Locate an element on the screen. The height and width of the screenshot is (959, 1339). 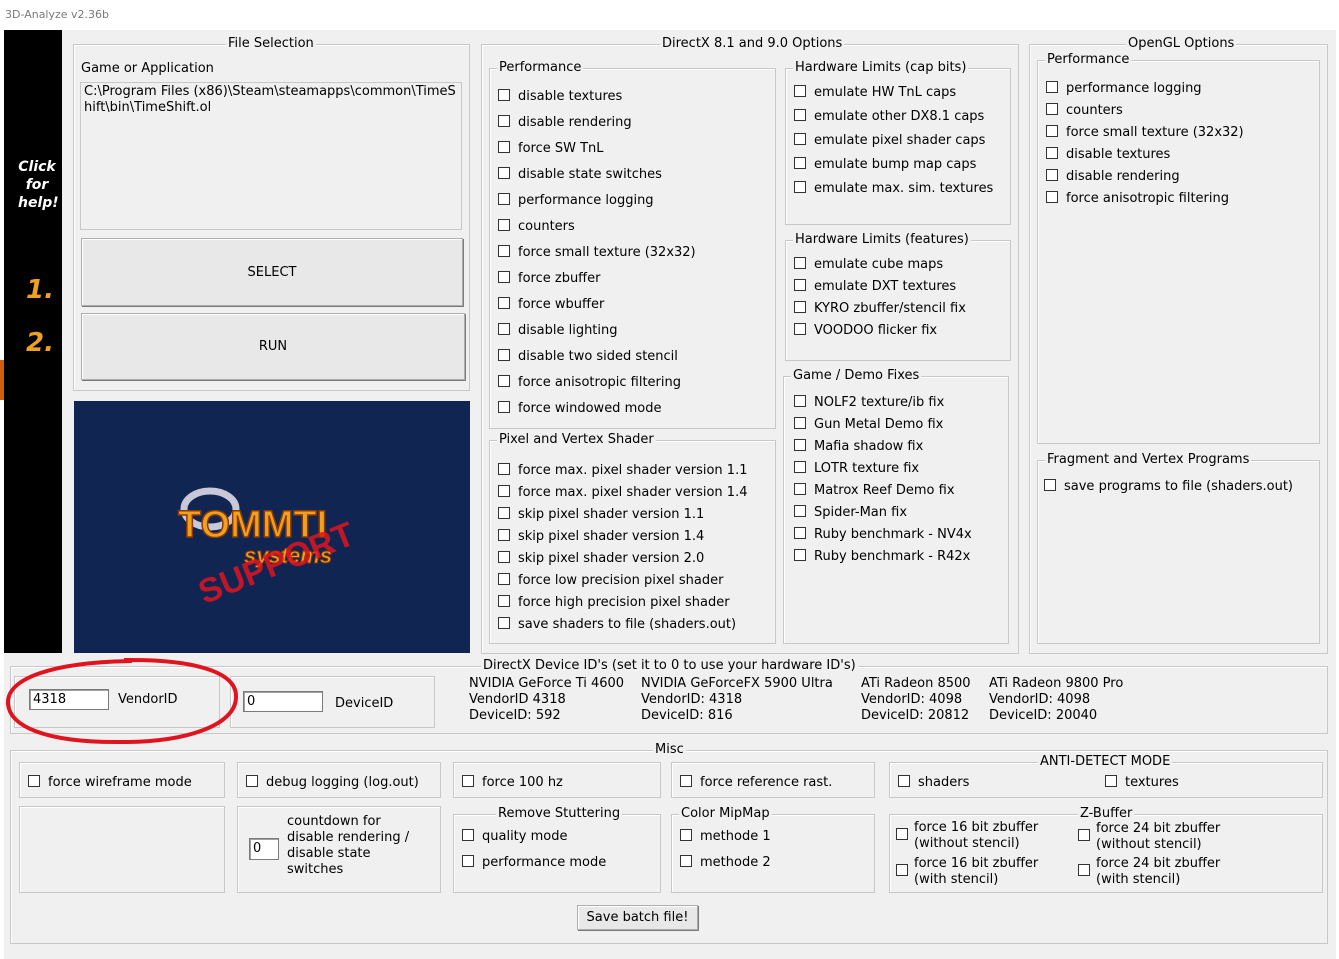
device-id-input: 0 is located at coordinates (283, 701).